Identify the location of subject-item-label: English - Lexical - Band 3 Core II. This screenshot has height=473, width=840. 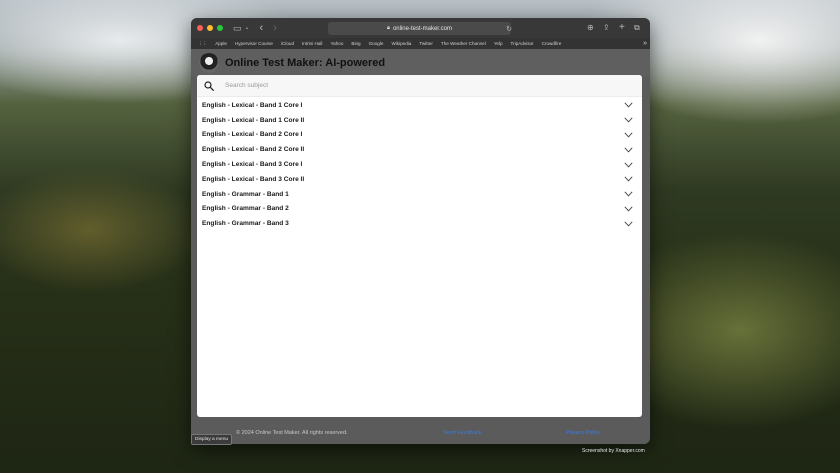
(253, 179).